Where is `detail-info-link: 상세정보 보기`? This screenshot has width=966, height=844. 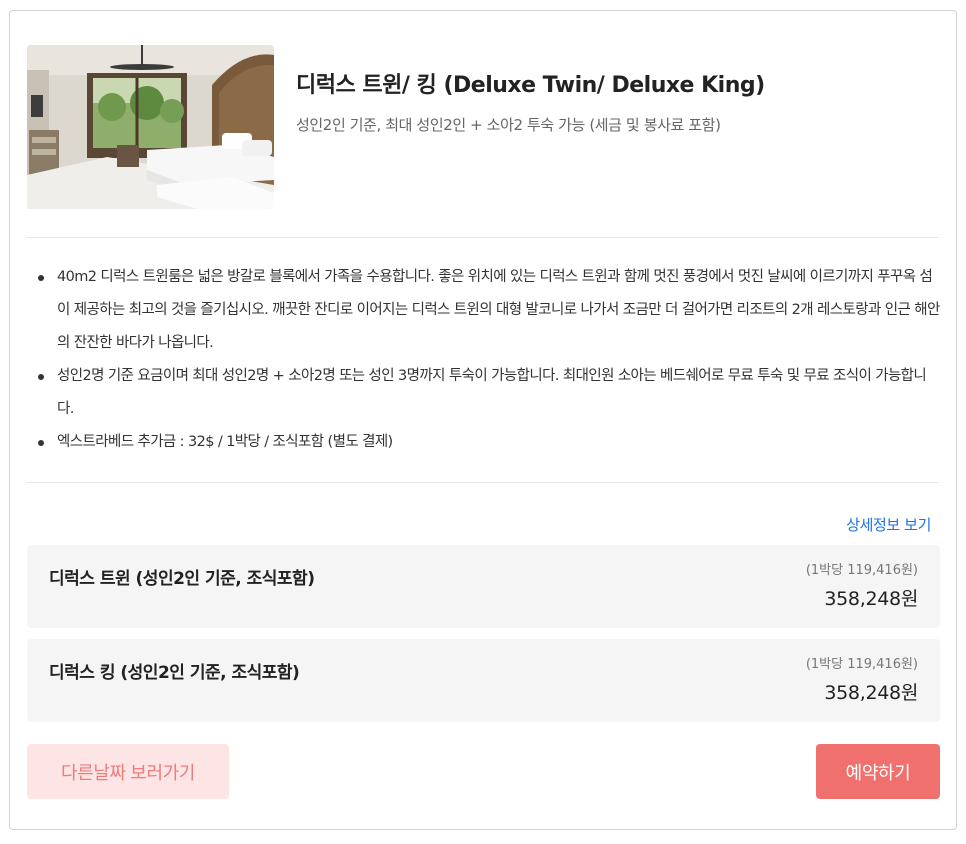 detail-info-link: 상세정보 보기 is located at coordinates (888, 524).